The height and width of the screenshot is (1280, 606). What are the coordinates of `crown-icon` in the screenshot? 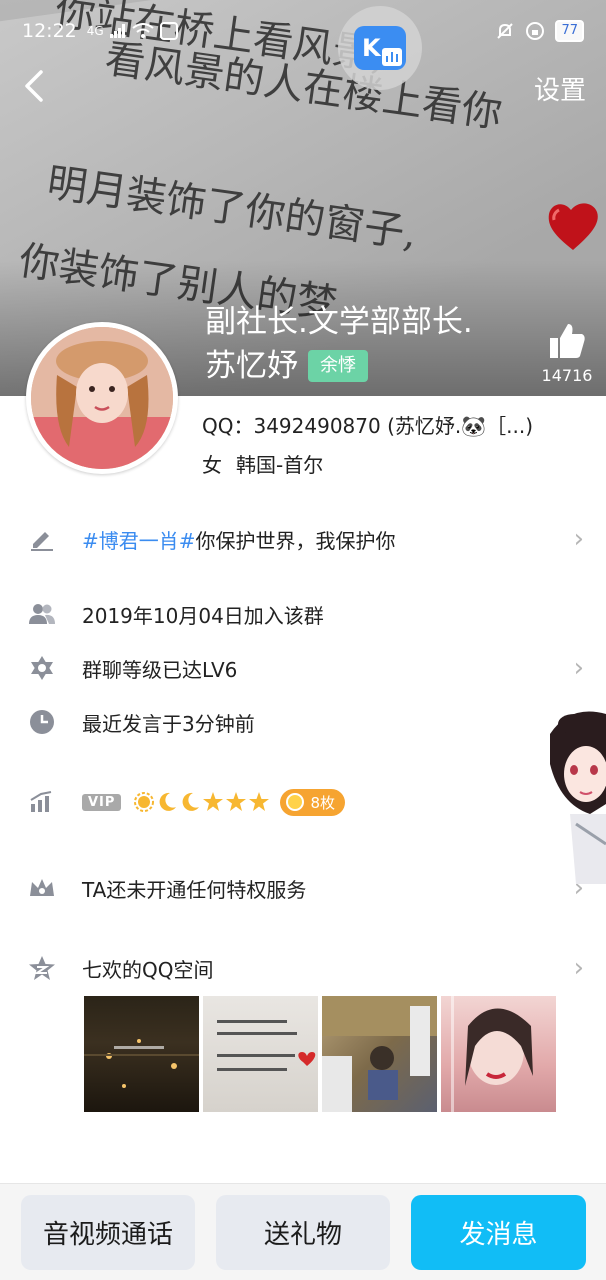 It's located at (42, 888).